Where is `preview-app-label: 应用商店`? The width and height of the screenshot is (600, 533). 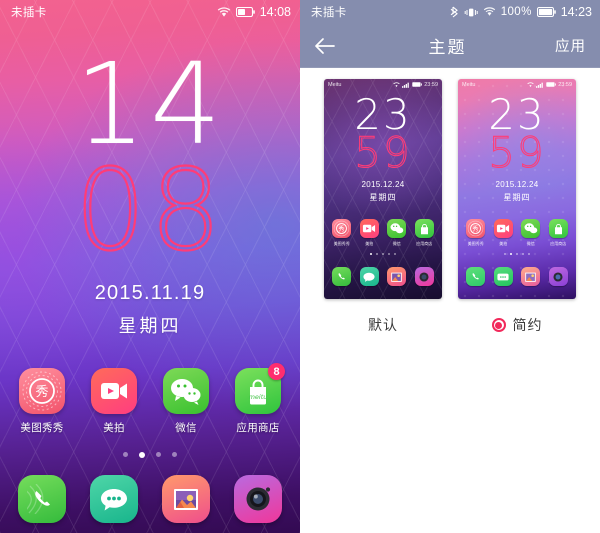
preview-app-label: 应用商店 is located at coordinates (558, 243).